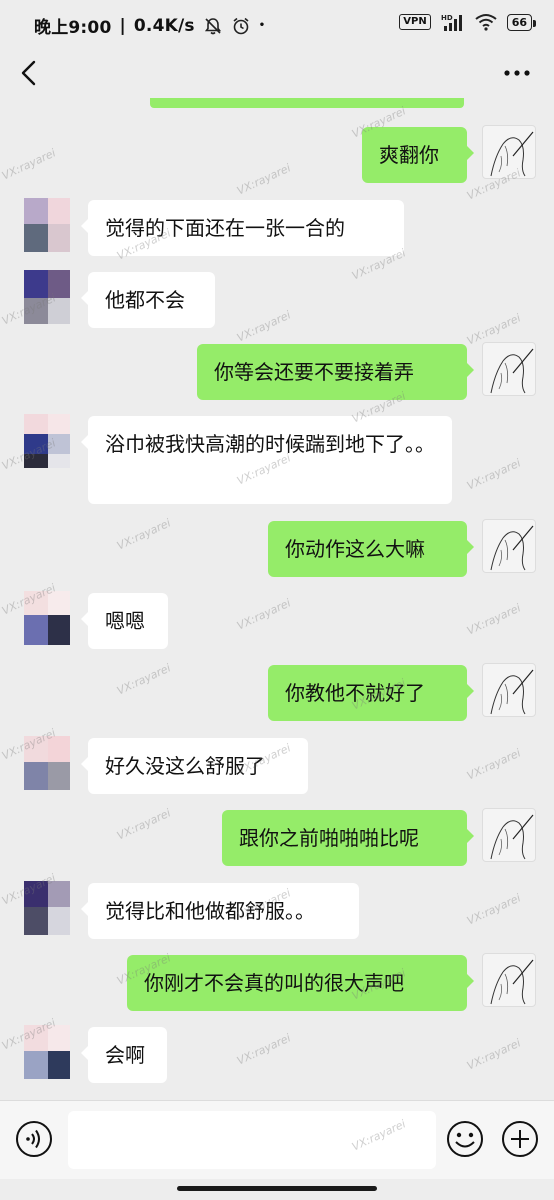  I want to click on vpn-badge: VPN, so click(415, 22).